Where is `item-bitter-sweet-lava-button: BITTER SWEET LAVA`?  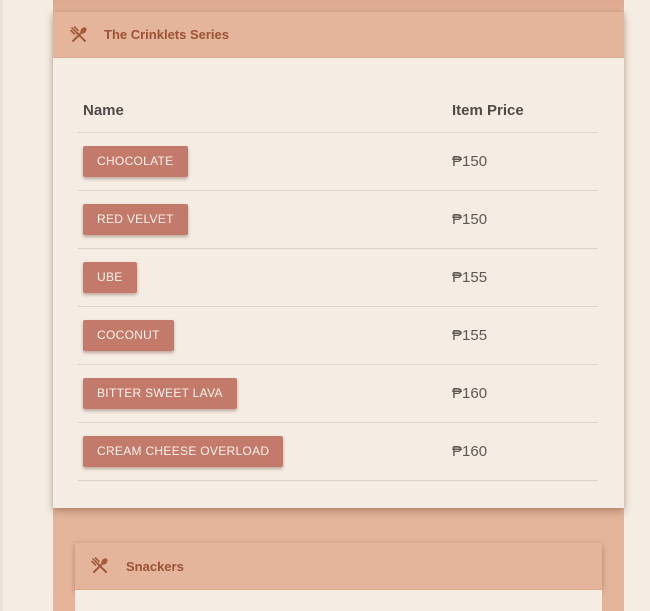
item-bitter-sweet-lava-button: BITTER SWEET LAVA is located at coordinates (160, 393).